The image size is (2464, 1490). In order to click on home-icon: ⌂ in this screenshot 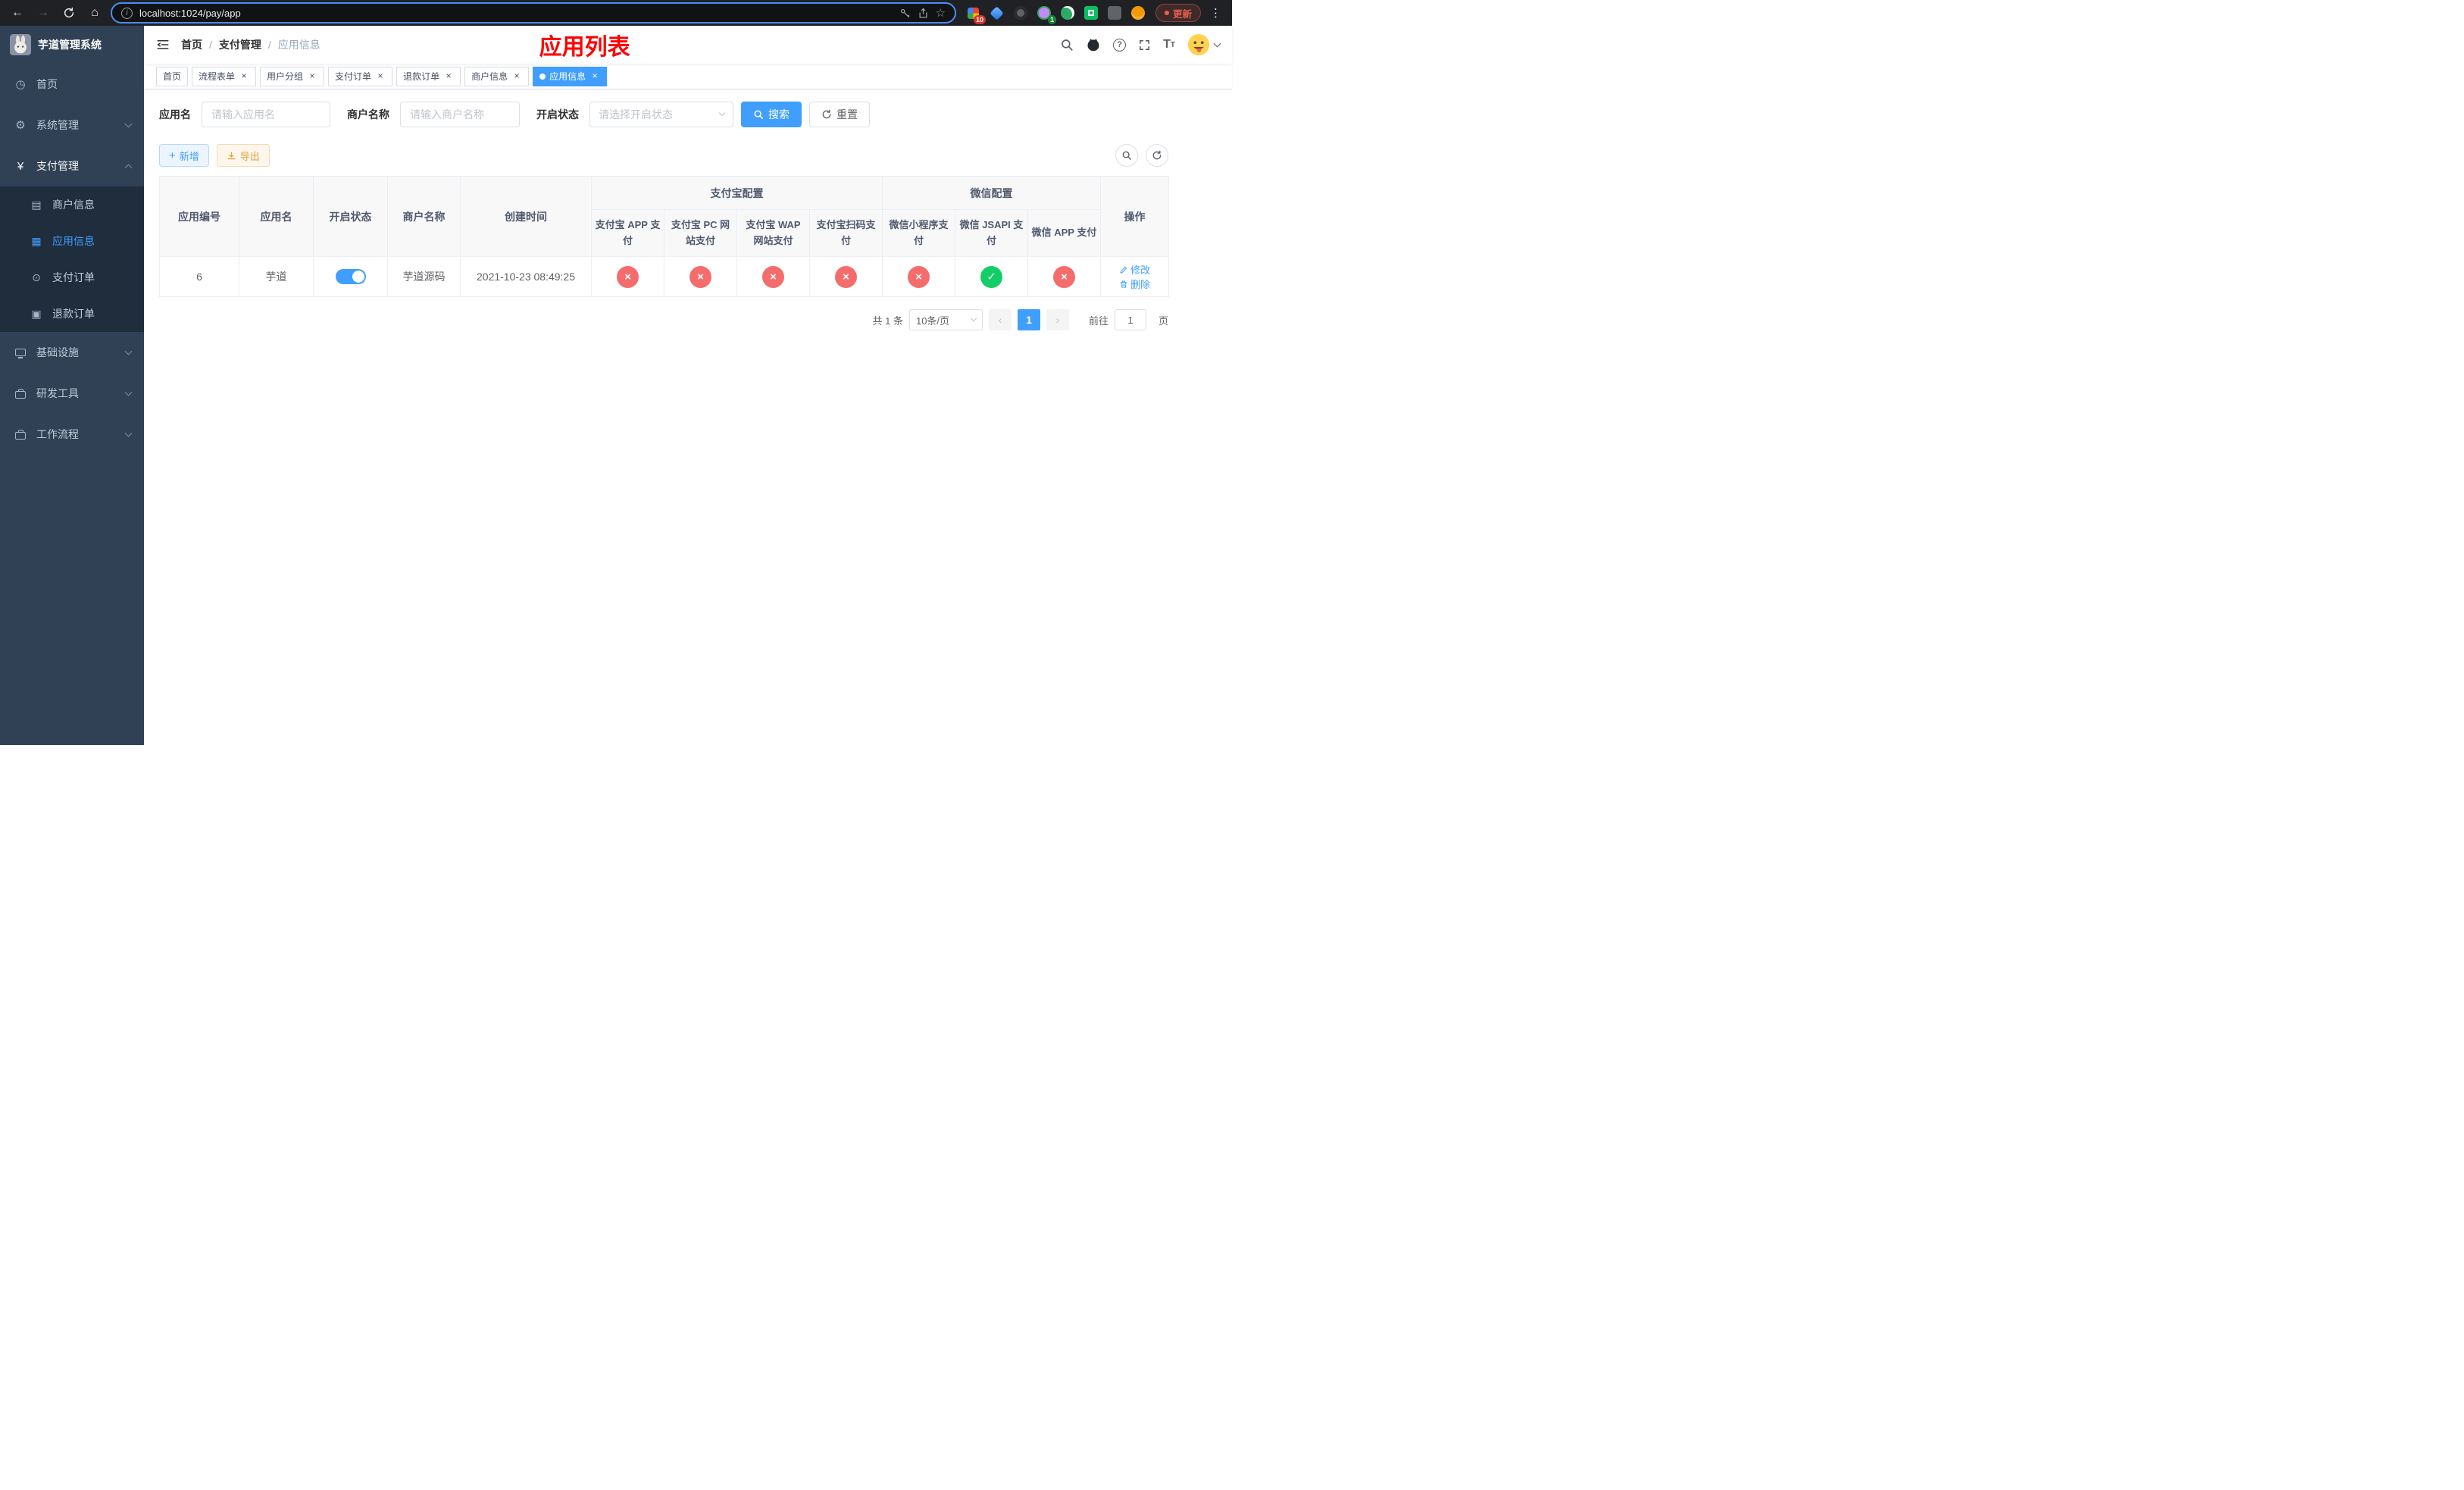, I will do `click(95, 13)`.